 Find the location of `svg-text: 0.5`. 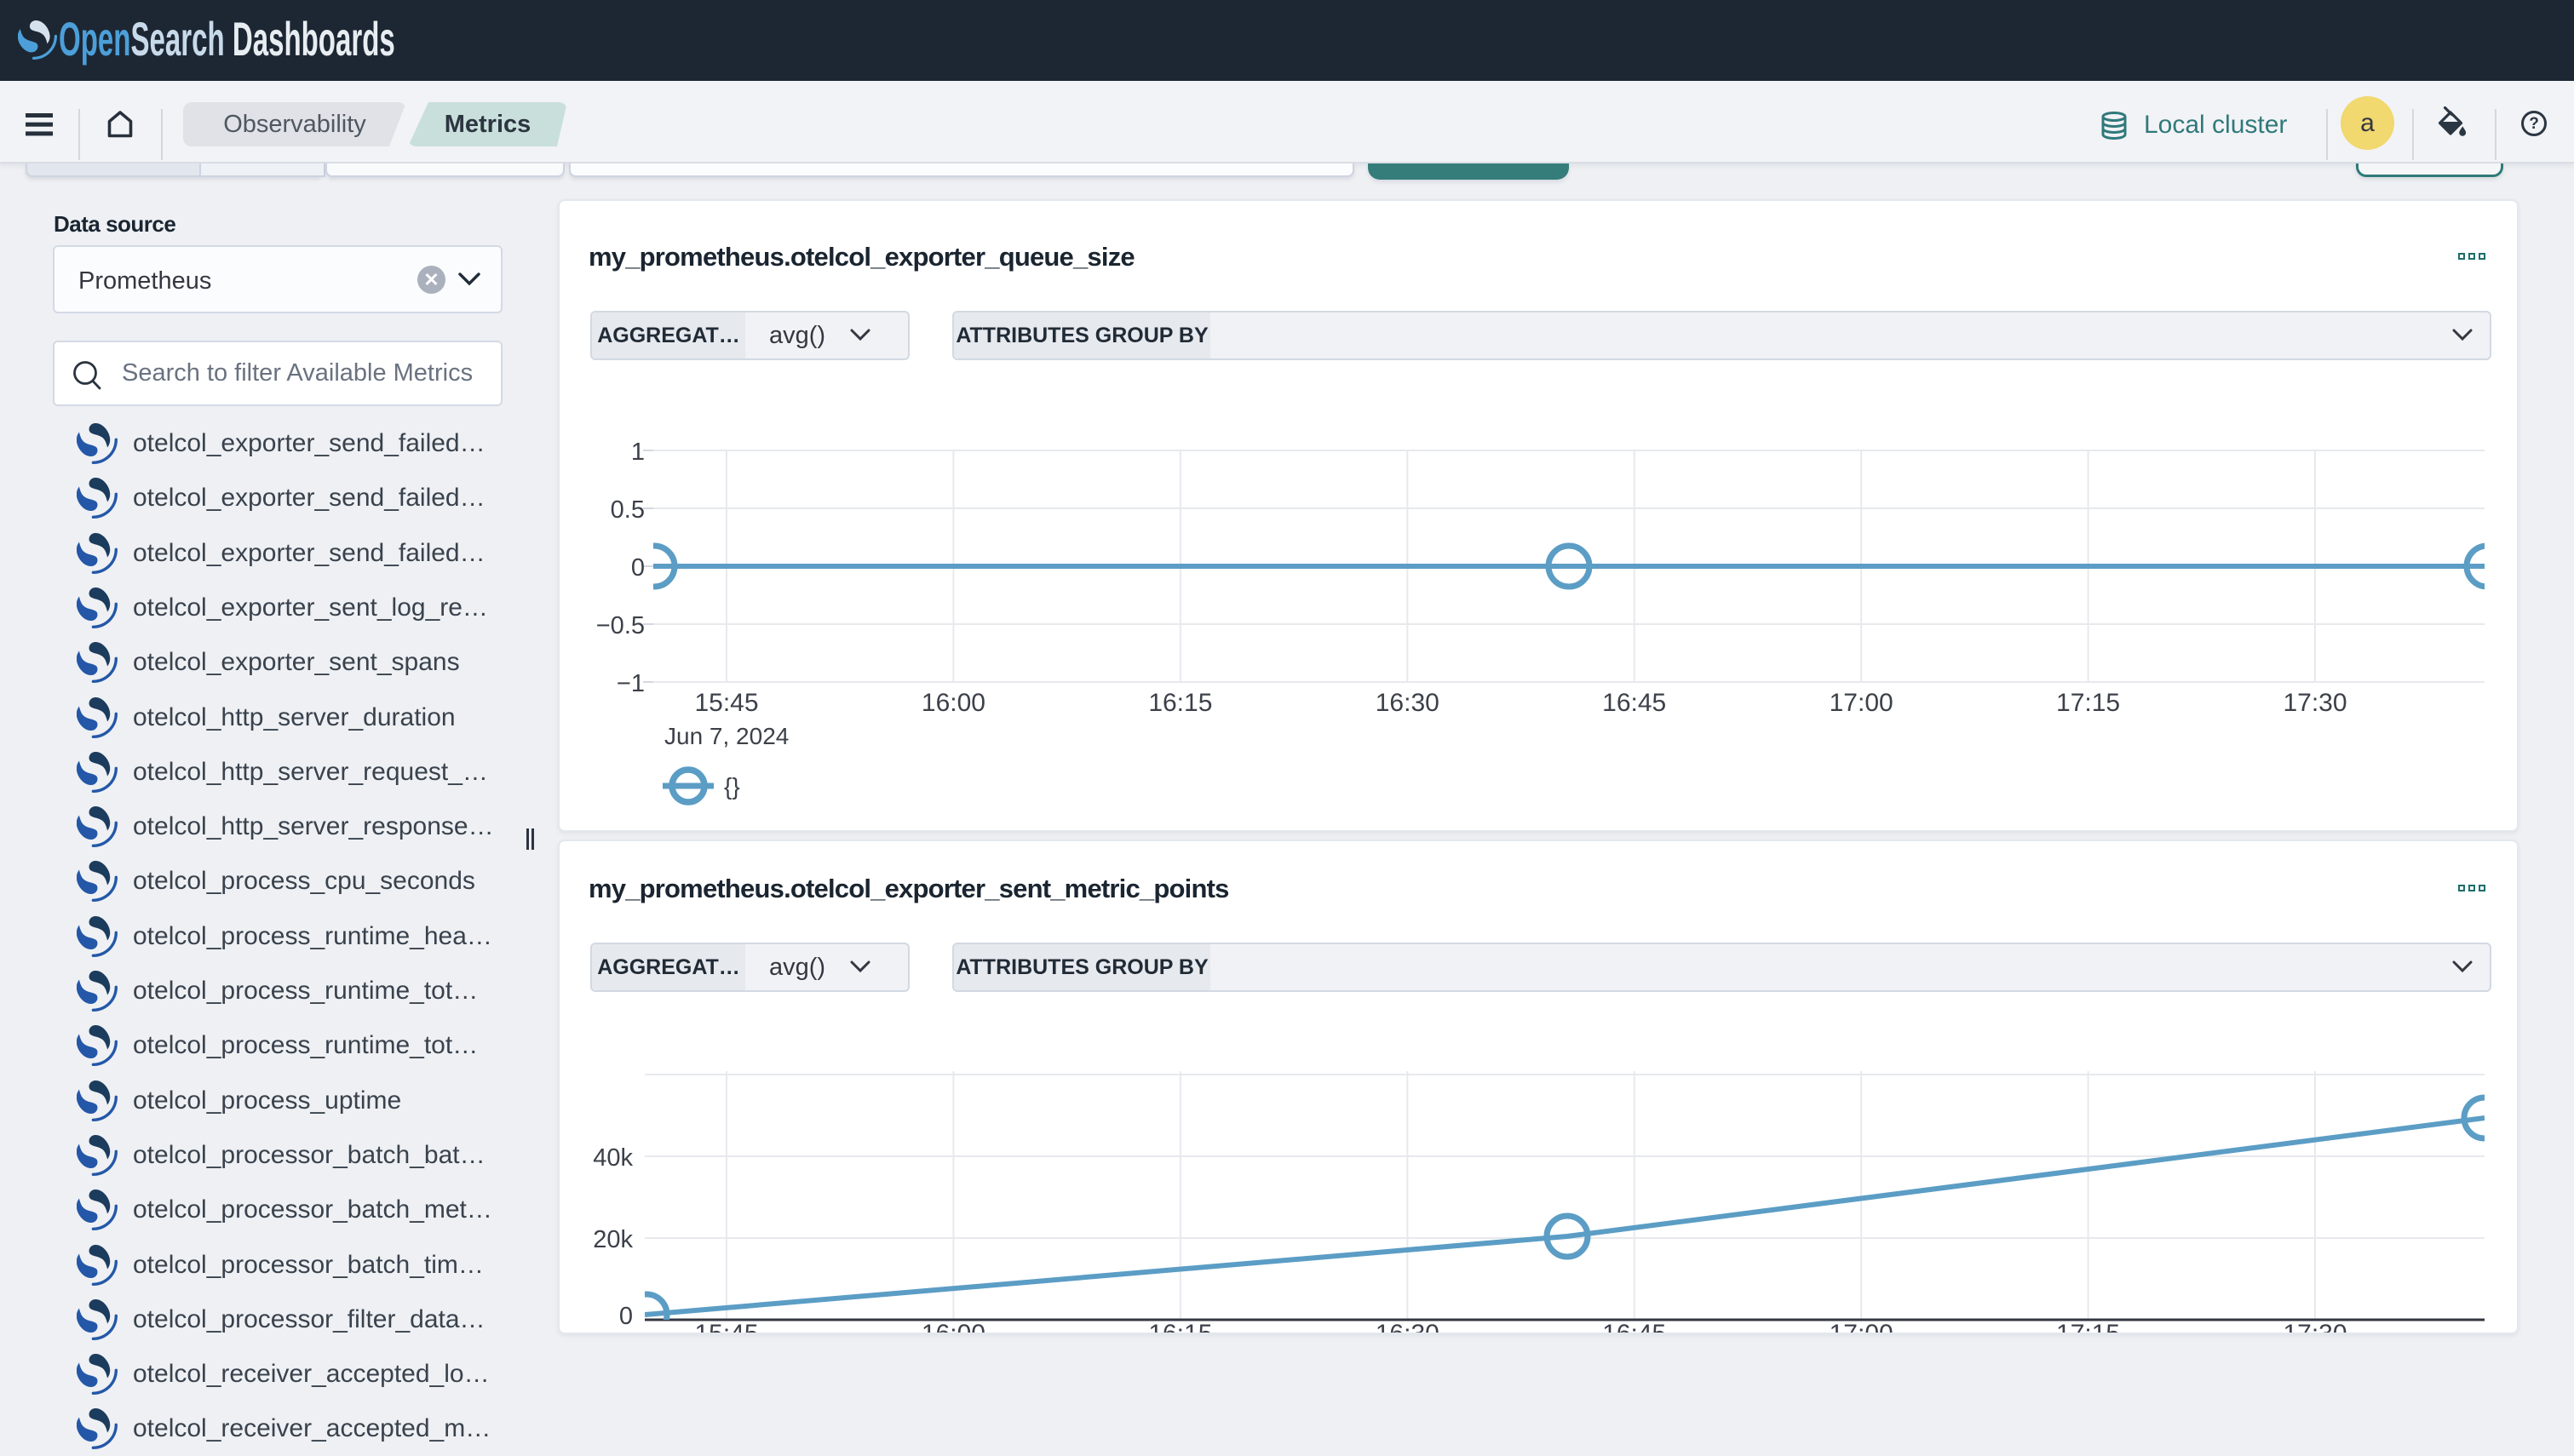

svg-text: 0.5 is located at coordinates (628, 510).